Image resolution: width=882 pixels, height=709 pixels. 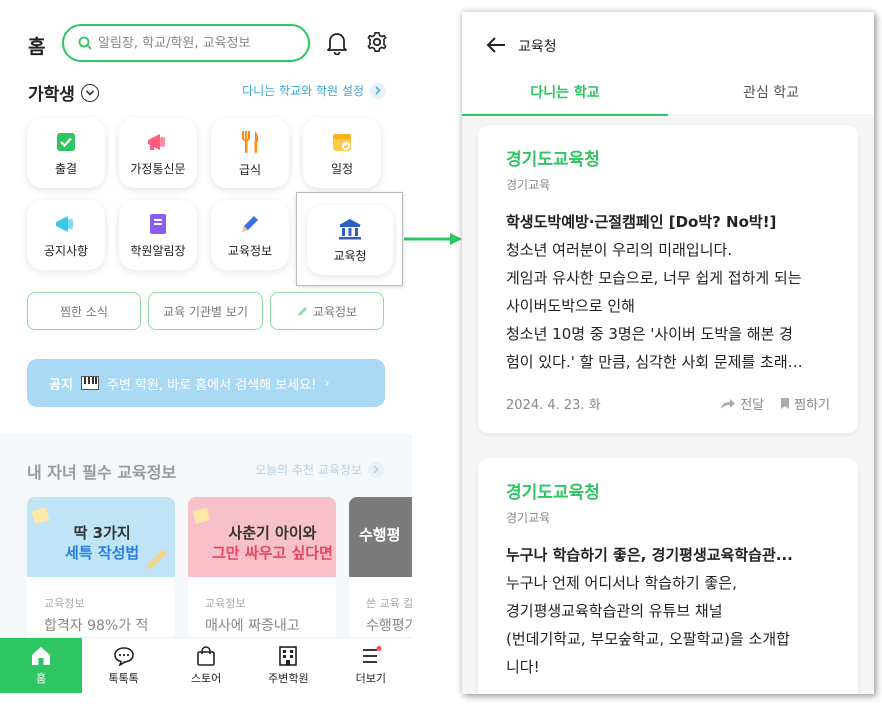 What do you see at coordinates (262, 537) in the screenshot?
I see `card-image: 사춘기 아이와 그만 싸우고 싶다면` at bounding box center [262, 537].